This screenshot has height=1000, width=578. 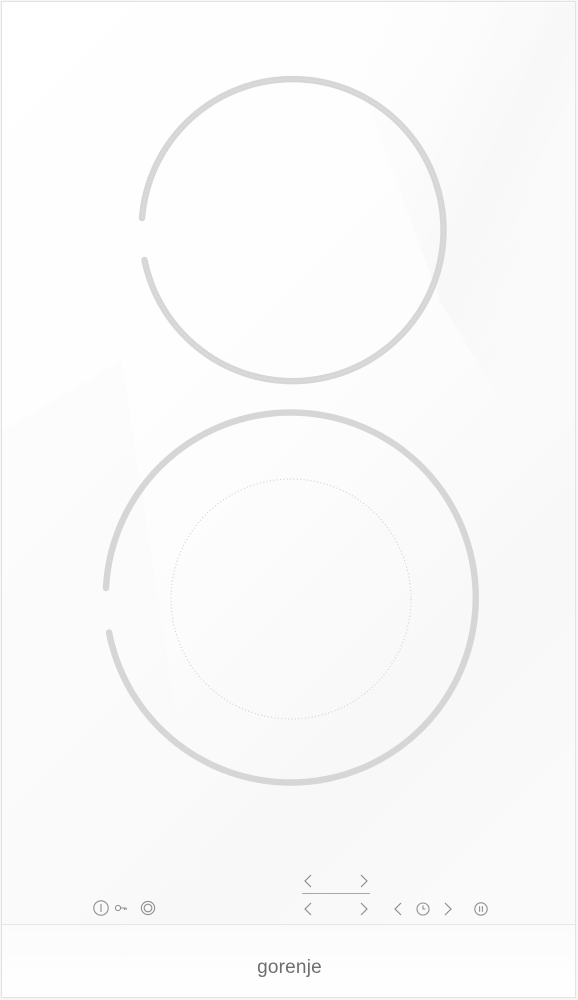 I want to click on dual-zone-icon, so click(x=148, y=908).